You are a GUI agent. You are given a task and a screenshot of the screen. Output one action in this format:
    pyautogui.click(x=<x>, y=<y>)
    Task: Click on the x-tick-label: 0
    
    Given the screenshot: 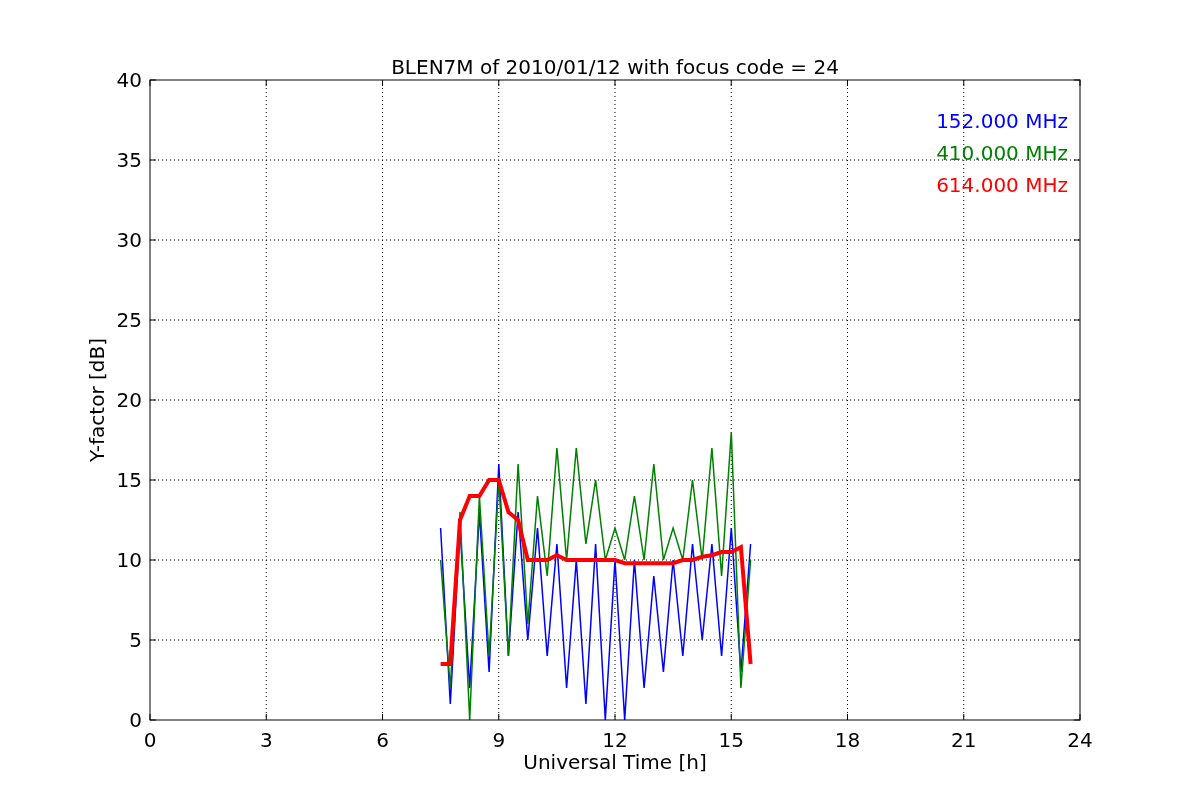 What is the action you would take?
    pyautogui.click(x=150, y=740)
    